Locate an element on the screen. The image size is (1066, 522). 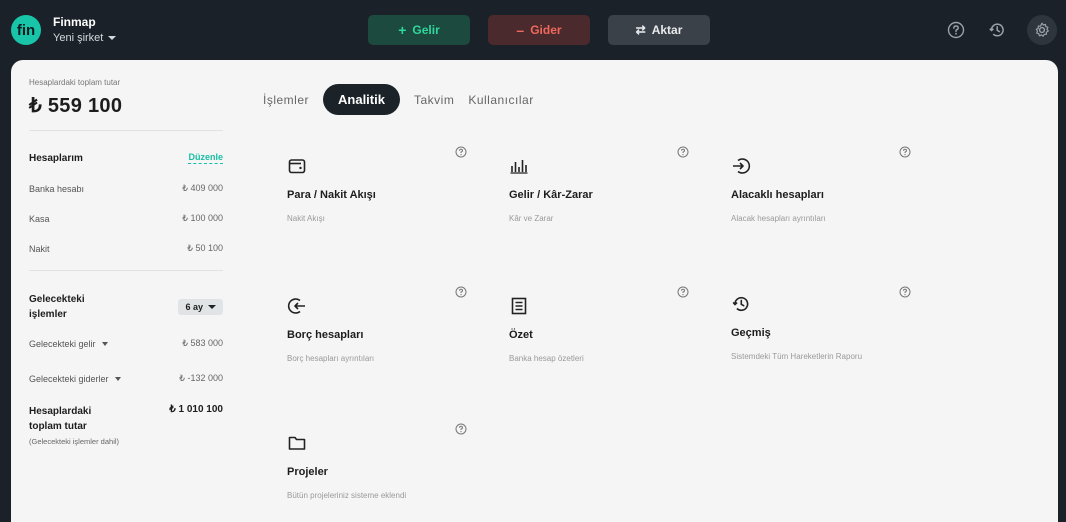
transfer-label: Aktar is located at coordinates (667, 30).